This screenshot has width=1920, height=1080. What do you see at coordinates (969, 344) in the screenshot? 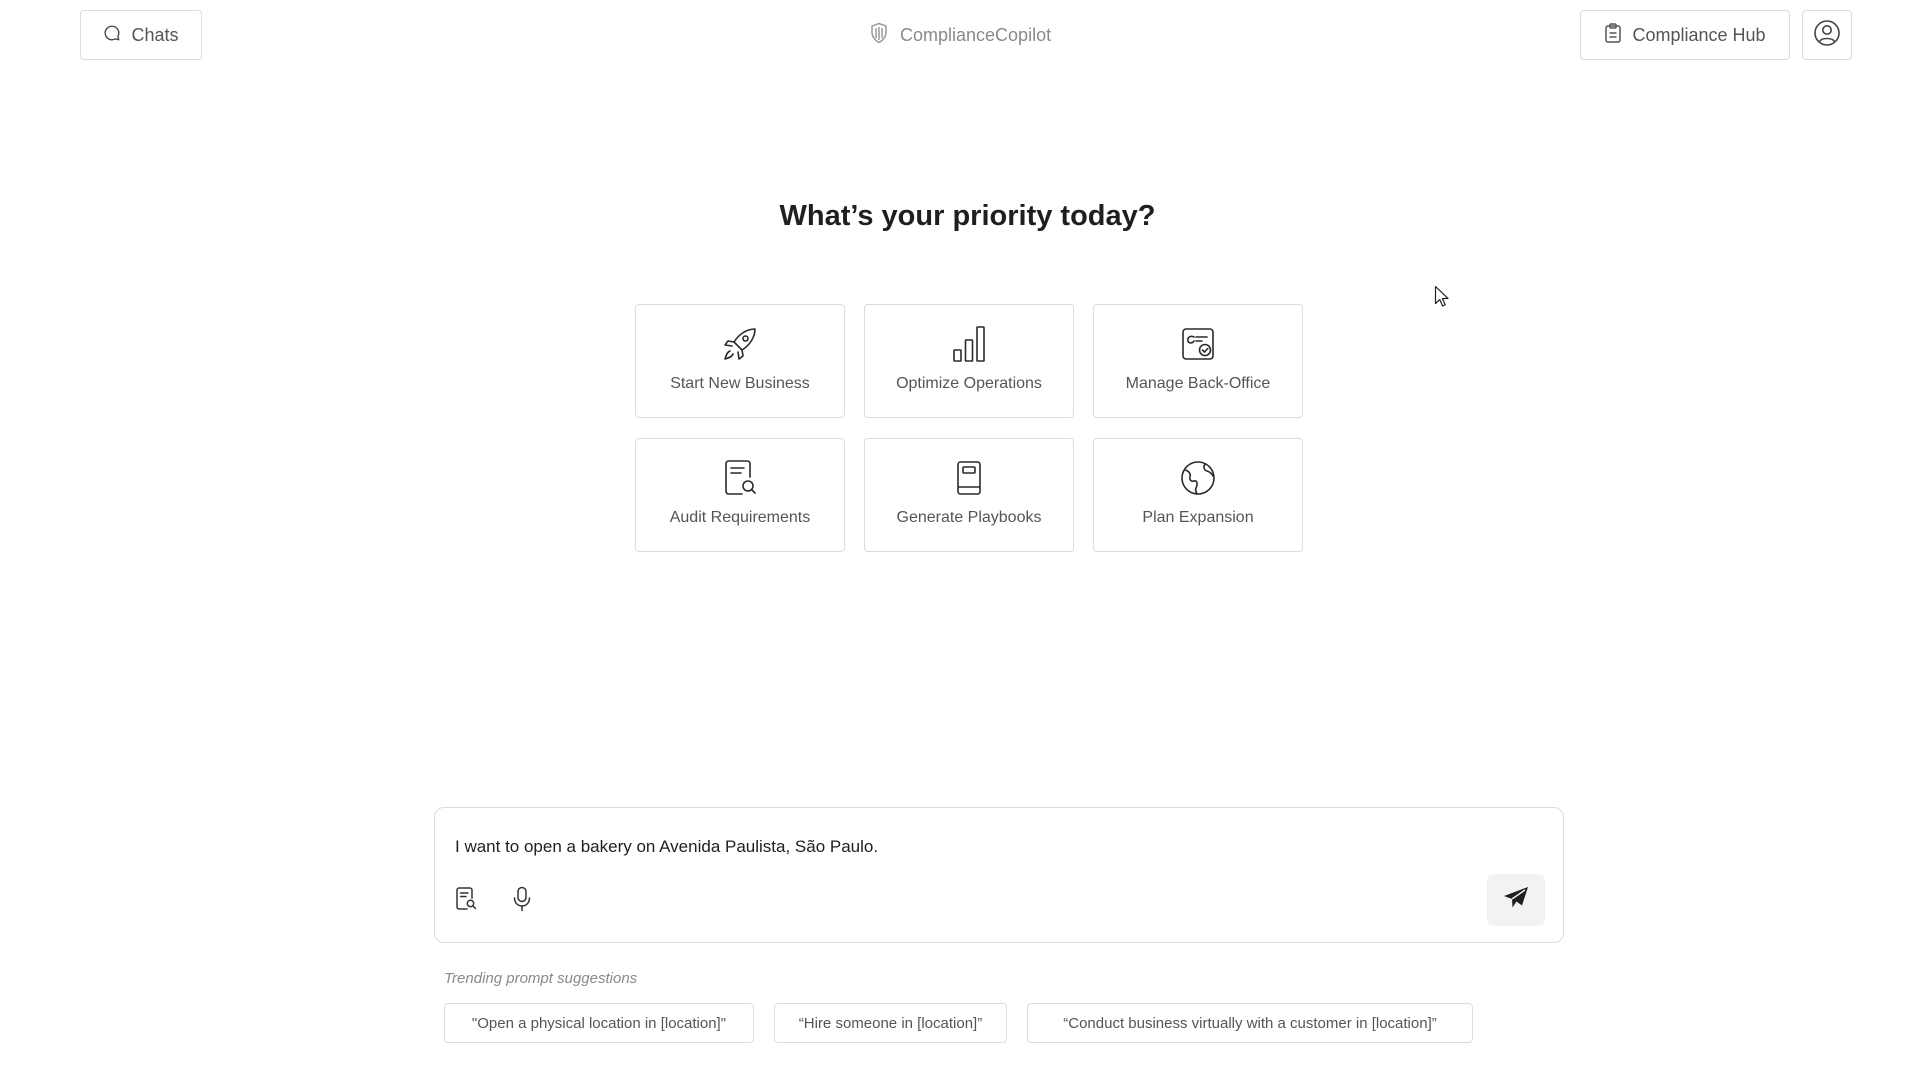
I see `bar-chart-icon` at bounding box center [969, 344].